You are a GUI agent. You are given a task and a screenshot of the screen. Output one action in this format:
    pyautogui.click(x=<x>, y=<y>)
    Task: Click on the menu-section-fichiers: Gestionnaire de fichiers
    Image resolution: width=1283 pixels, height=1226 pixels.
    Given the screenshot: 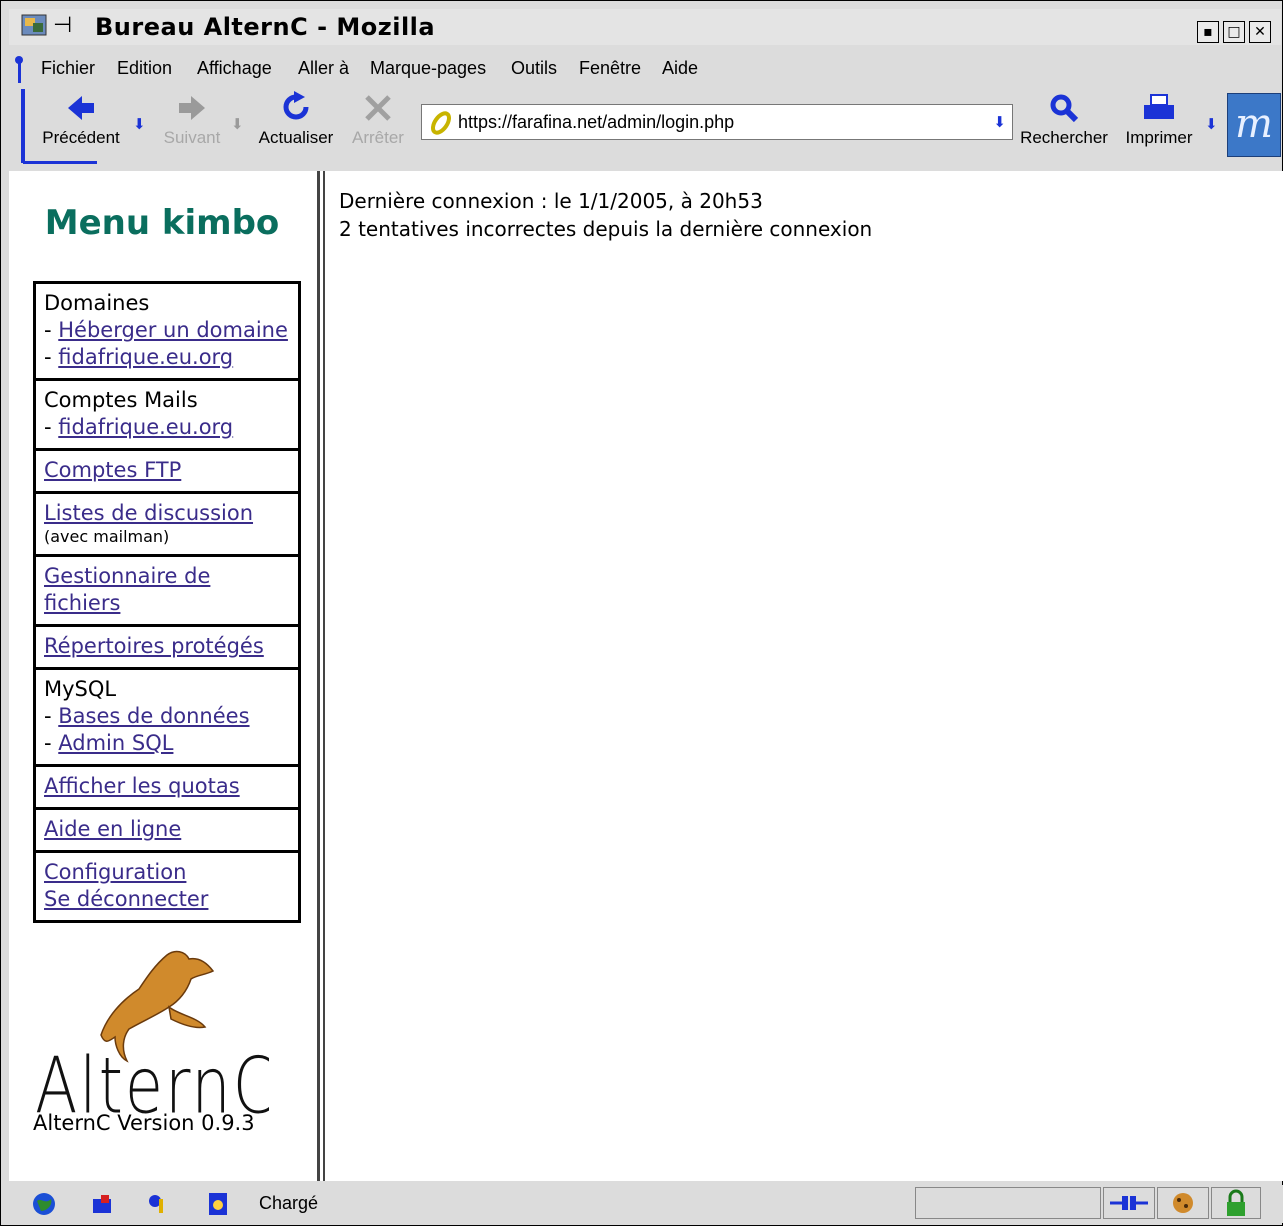 What is the action you would take?
    pyautogui.click(x=167, y=592)
    